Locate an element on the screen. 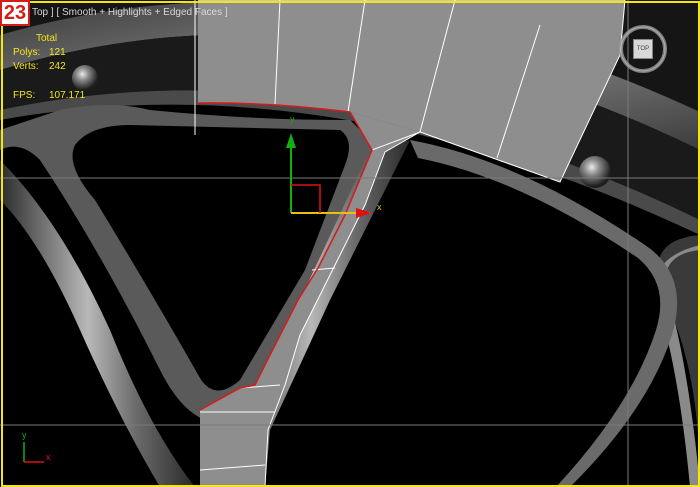 This screenshot has height=487, width=700. gizmo-x-label: x is located at coordinates (379, 207).